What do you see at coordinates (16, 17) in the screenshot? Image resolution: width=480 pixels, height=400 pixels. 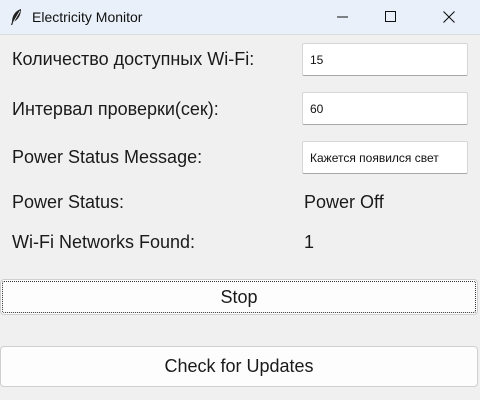 I see `feather-icon` at bounding box center [16, 17].